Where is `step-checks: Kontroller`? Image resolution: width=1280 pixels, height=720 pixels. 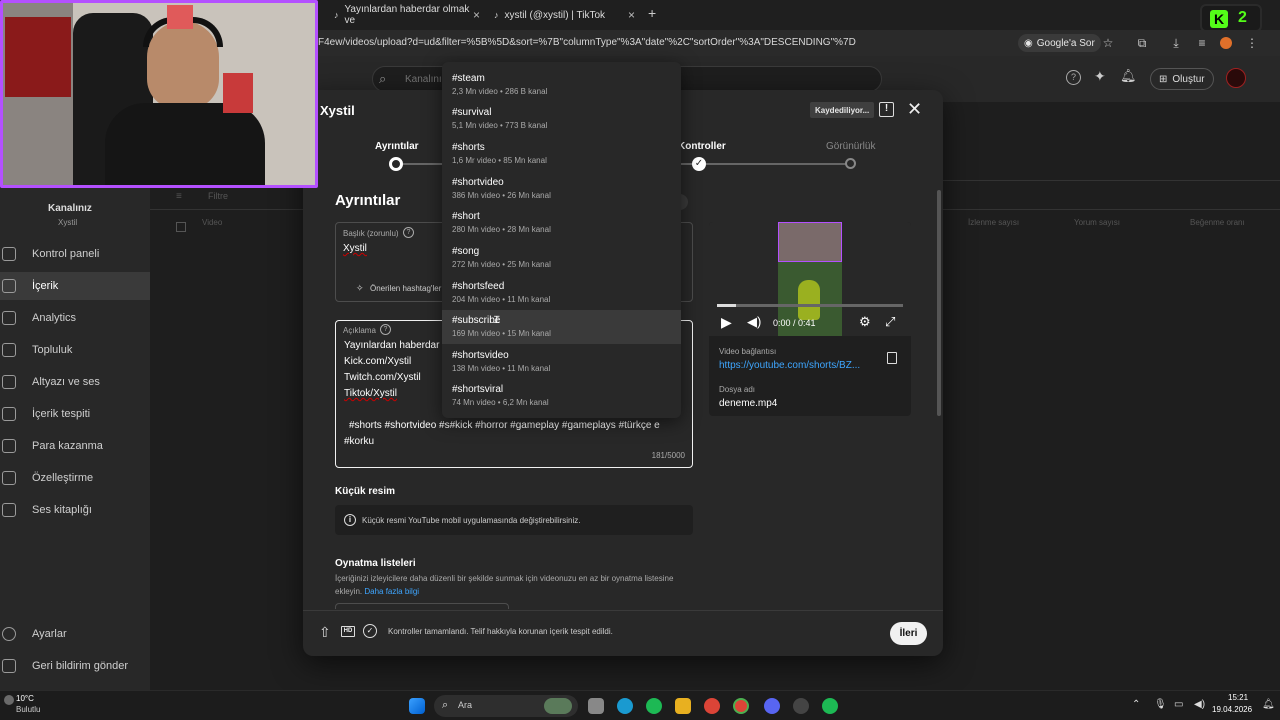
step-checks: Kontroller is located at coordinates (702, 146).